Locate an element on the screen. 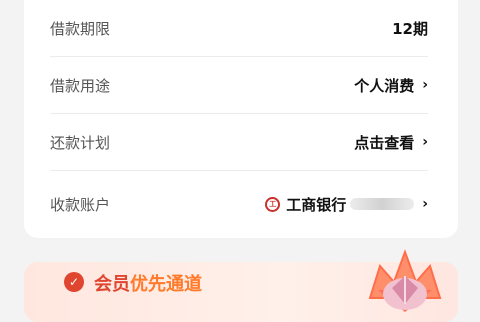 Image resolution: width=480 pixels, height=322 pixels. repayment-plan-value: 点击查看 is located at coordinates (384, 142).